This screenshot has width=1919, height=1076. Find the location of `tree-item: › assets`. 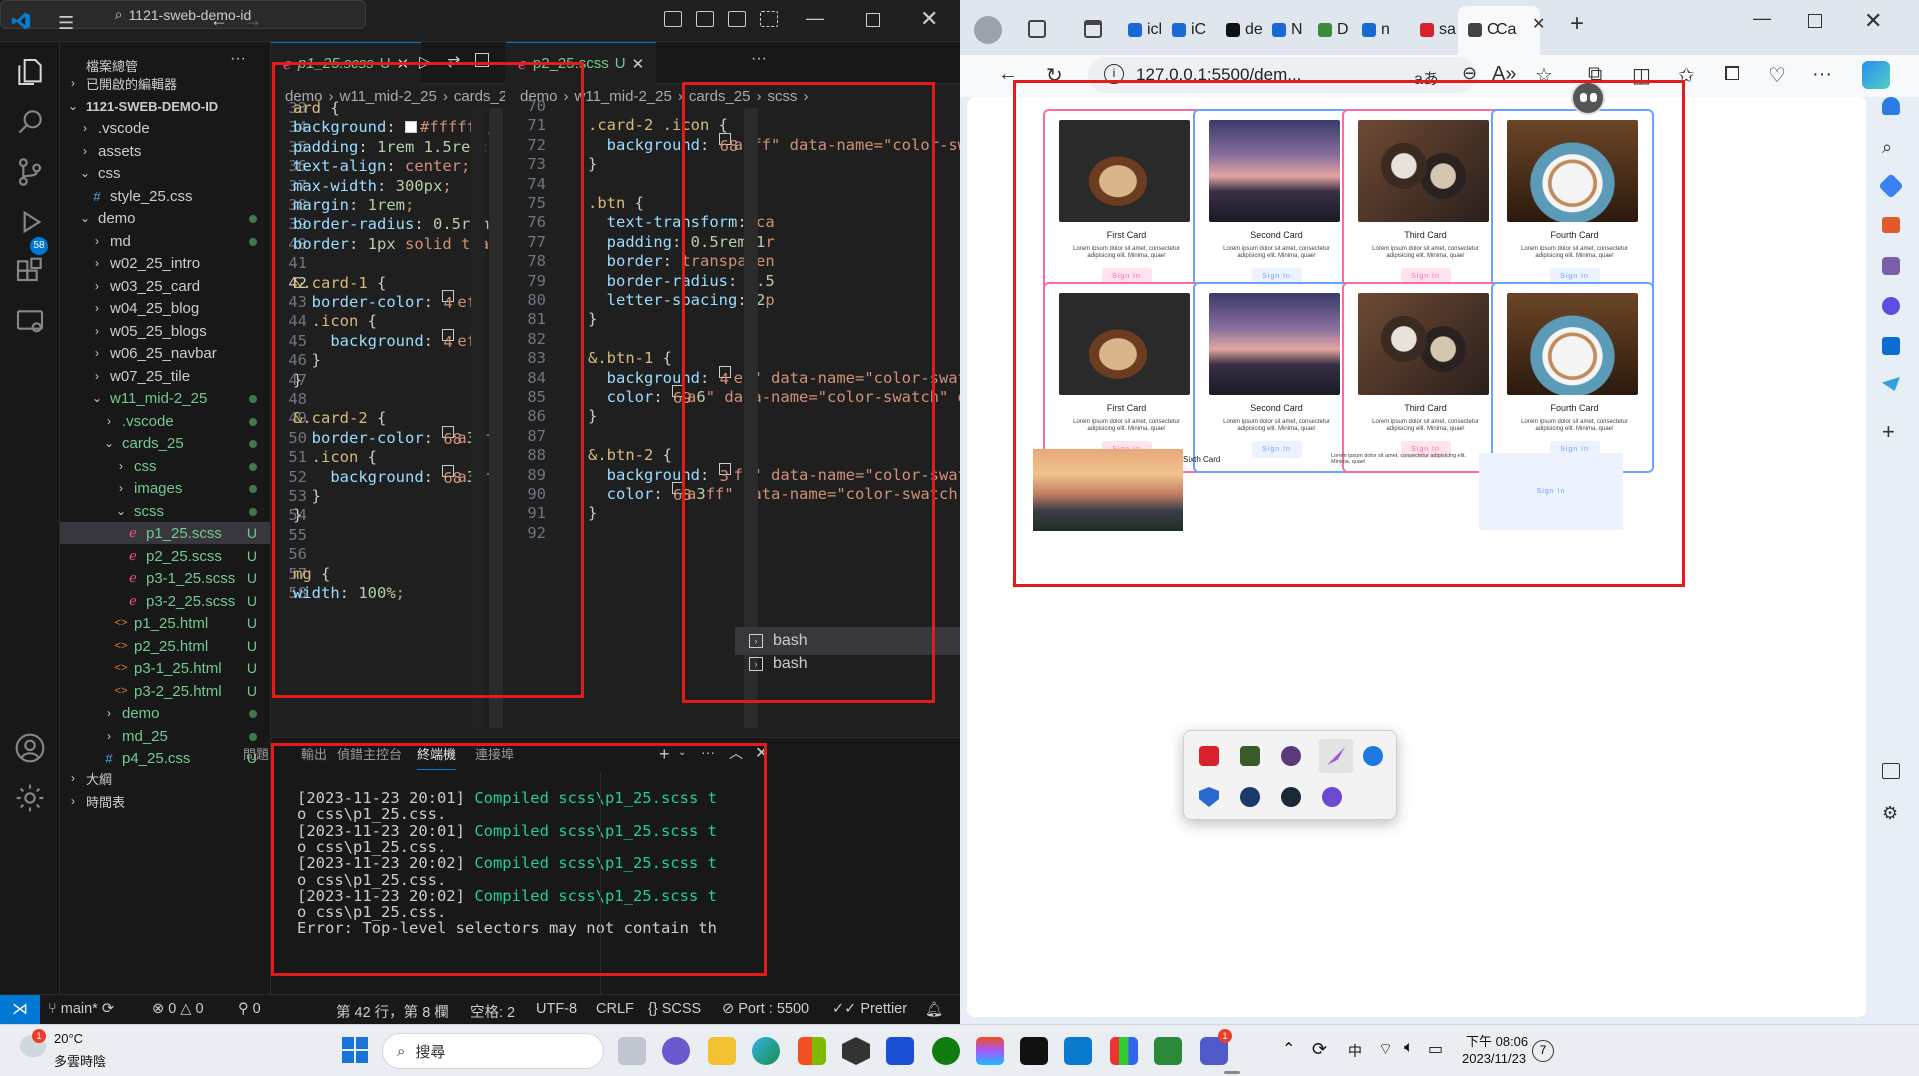

tree-item: › assets is located at coordinates (165, 151).